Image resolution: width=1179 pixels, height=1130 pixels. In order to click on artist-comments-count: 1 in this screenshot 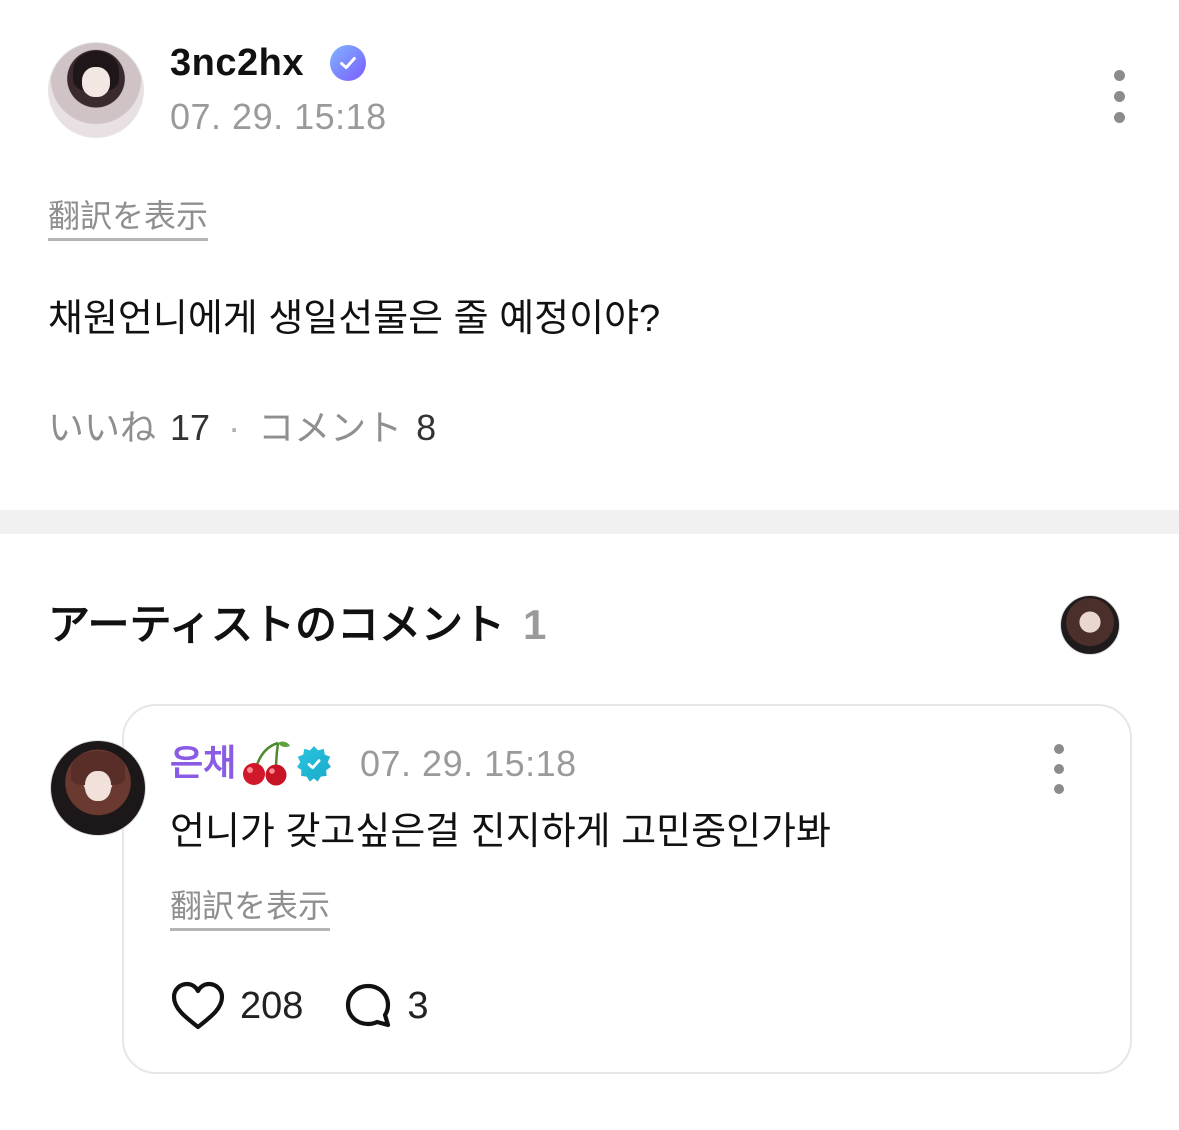, I will do `click(534, 624)`.